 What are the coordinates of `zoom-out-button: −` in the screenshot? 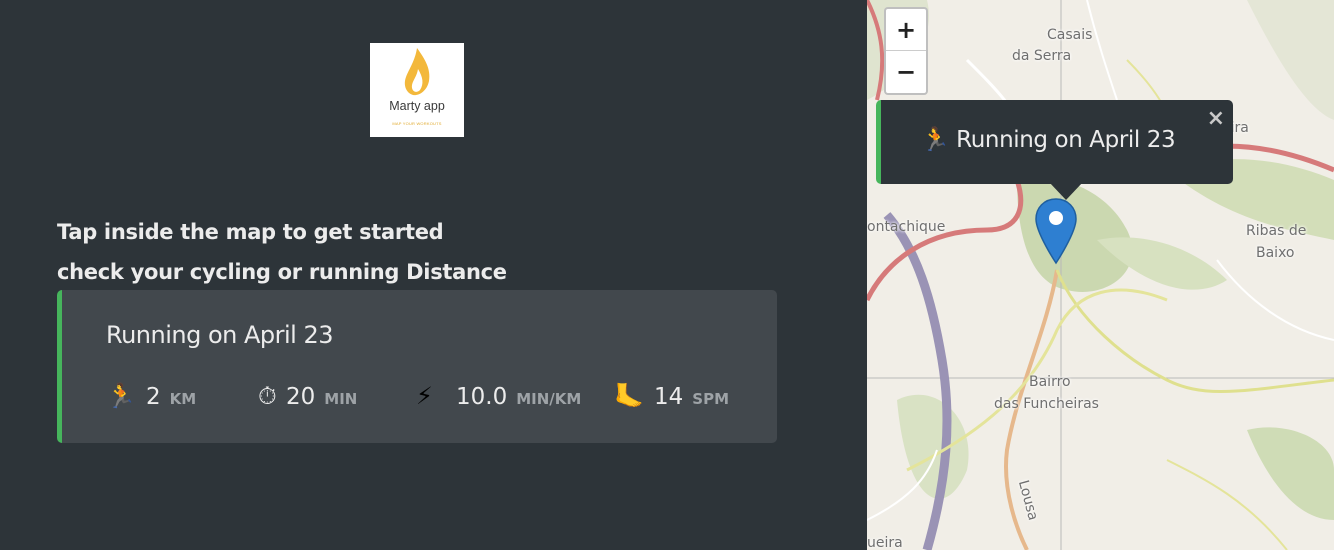 It's located at (906, 72).